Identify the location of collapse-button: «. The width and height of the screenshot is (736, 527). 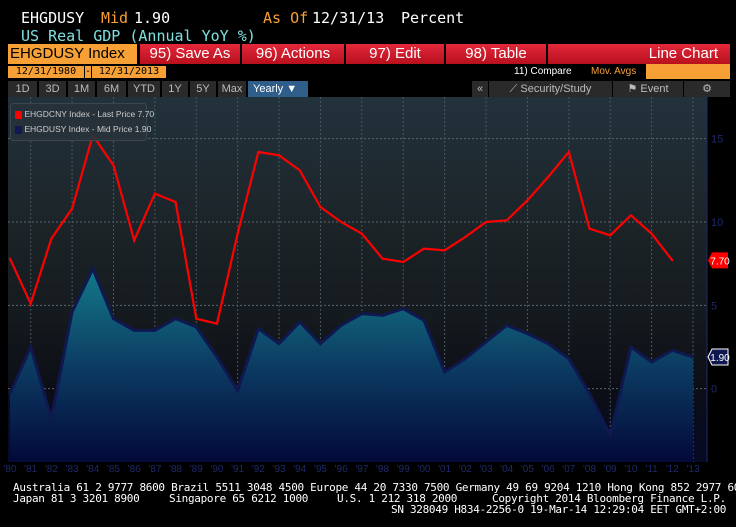
(480, 89).